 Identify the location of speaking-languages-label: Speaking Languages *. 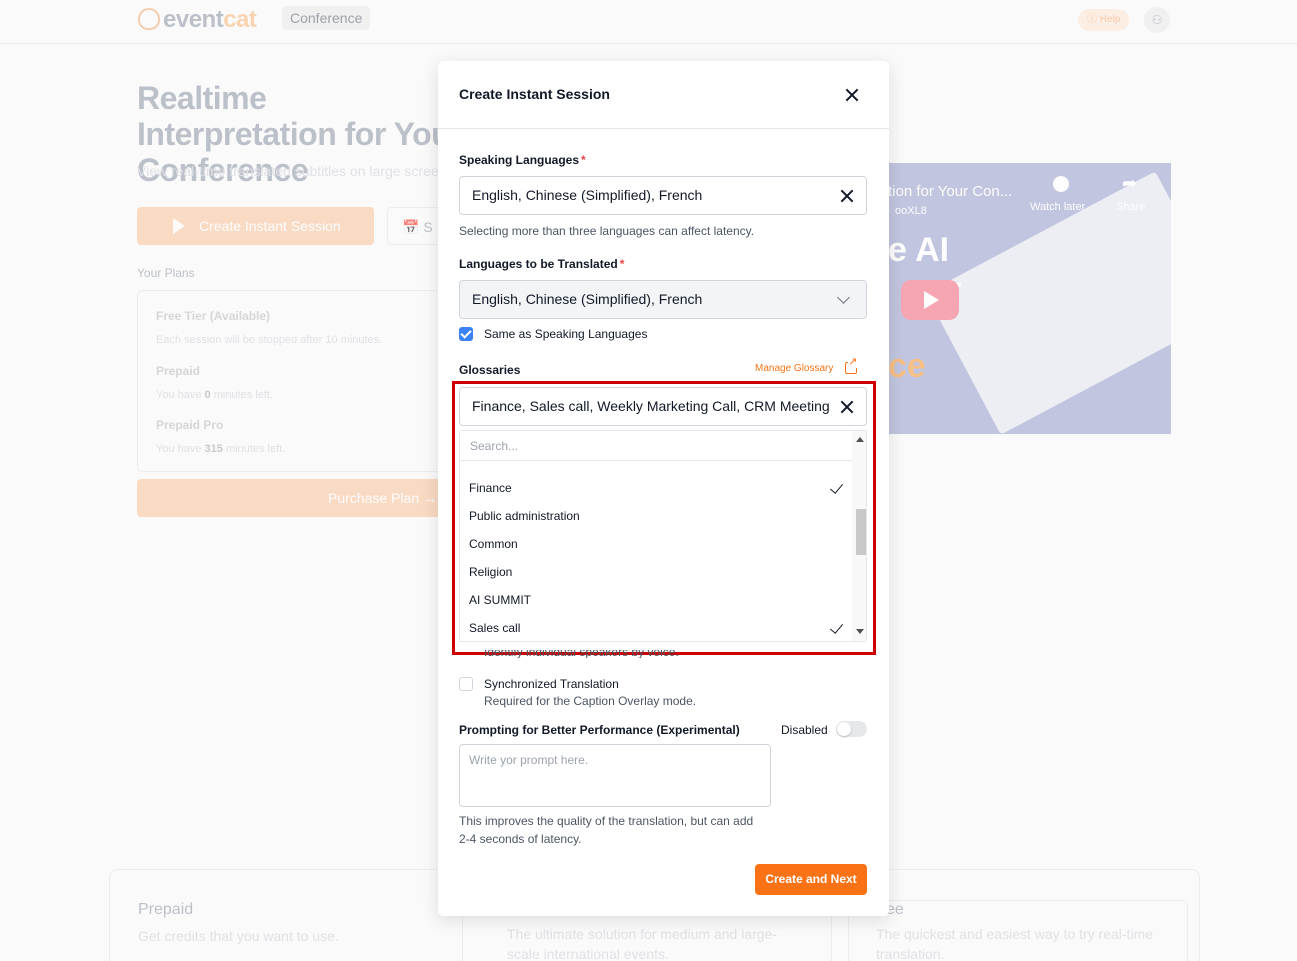
(522, 160).